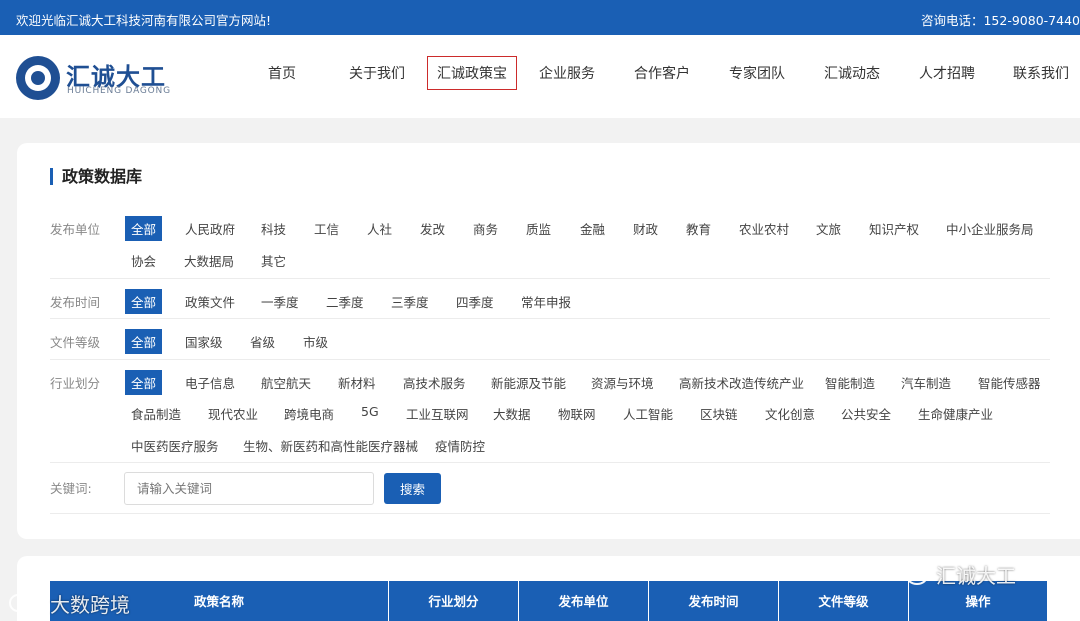 This screenshot has width=1080, height=621. I want to click on site-logo: 汇诚大工 HUICHENG DAGONG, so click(96, 78).